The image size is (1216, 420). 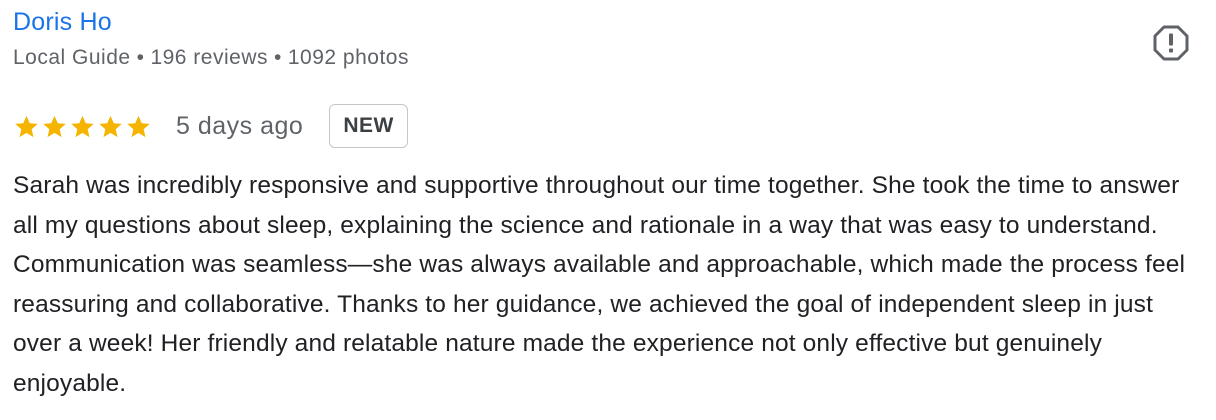 I want to click on report-review-button, so click(x=1171, y=43).